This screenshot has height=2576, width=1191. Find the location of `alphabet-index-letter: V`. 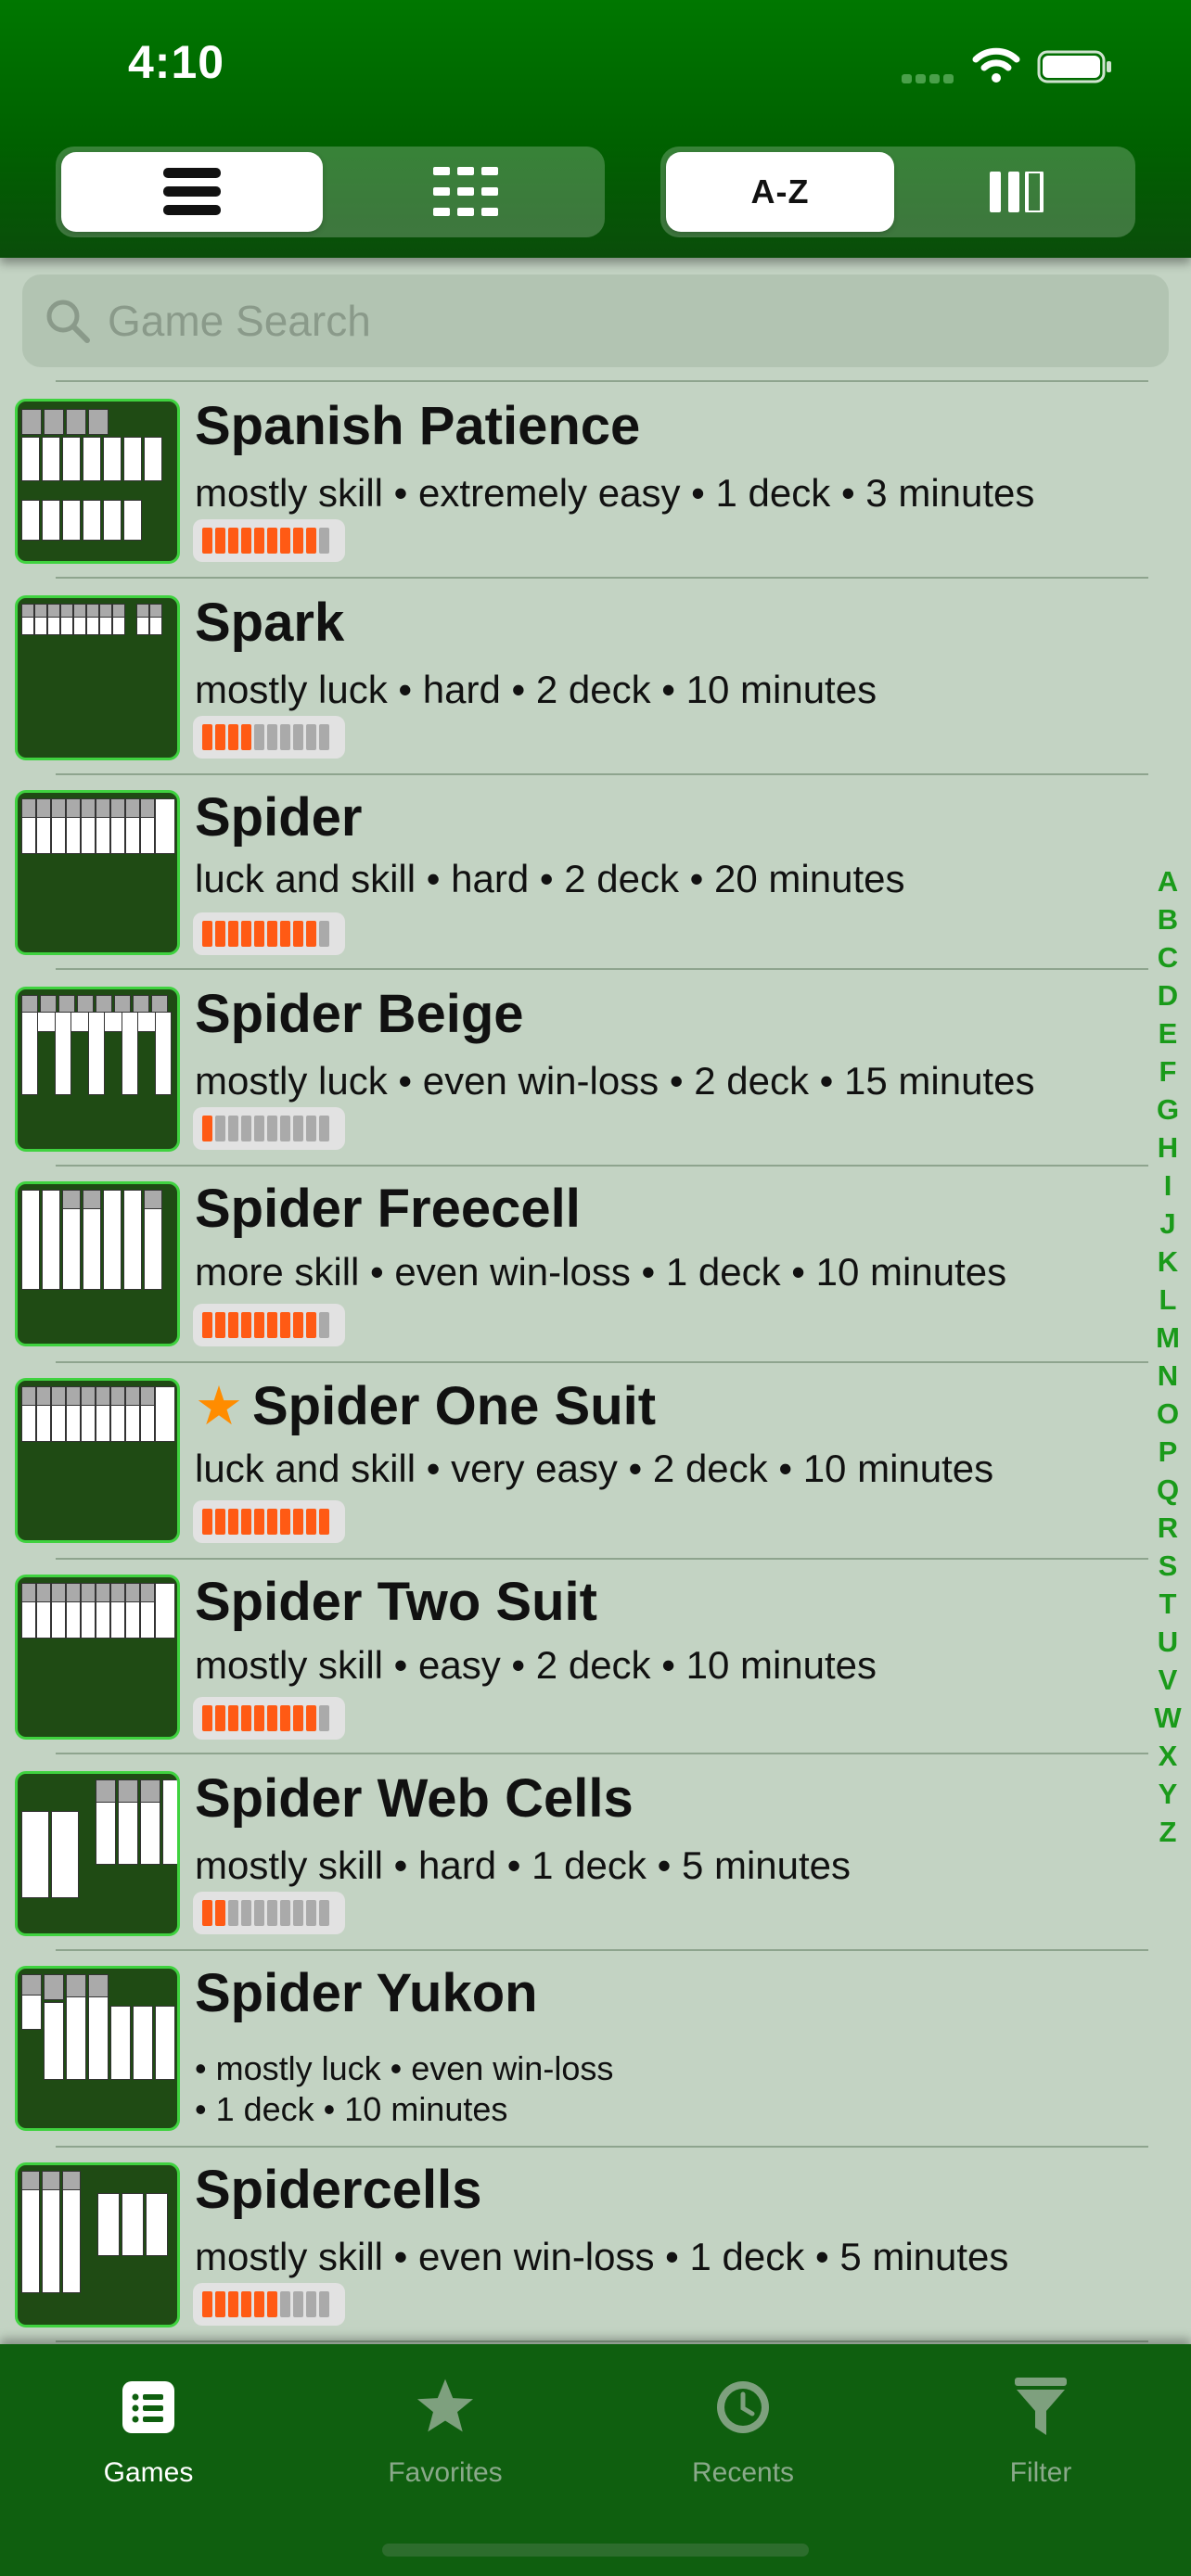

alphabet-index-letter: V is located at coordinates (1168, 1680).